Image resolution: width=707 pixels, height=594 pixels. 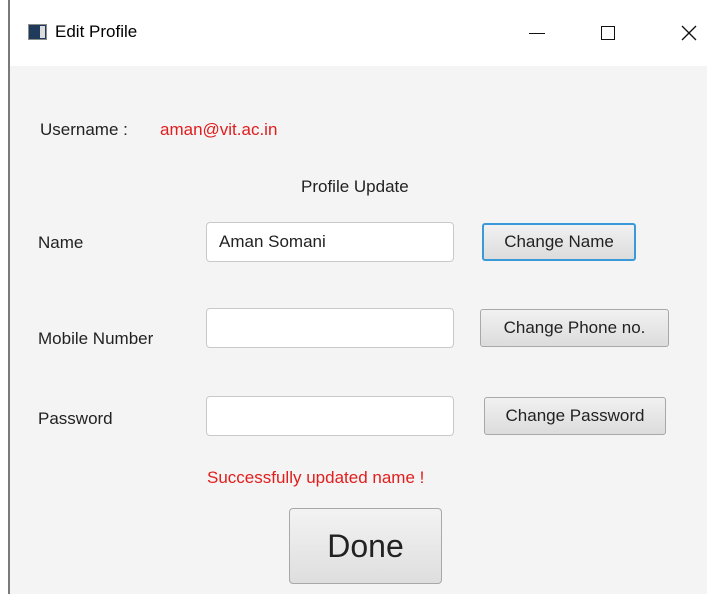 I want to click on change-phone-button: Change Phone no., so click(x=574, y=328).